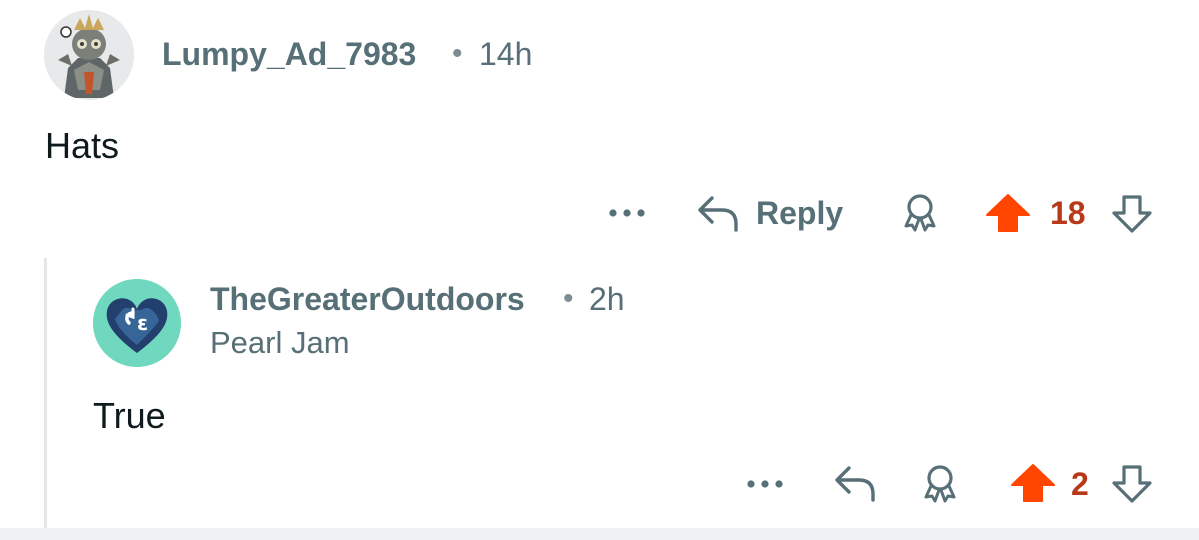  I want to click on svg-text: ɛ, so click(142, 323).